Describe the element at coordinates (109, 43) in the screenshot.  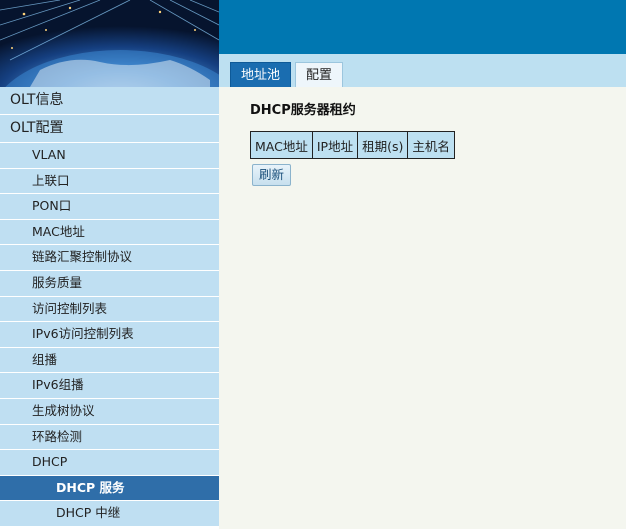
I see `banner-globe-image` at that location.